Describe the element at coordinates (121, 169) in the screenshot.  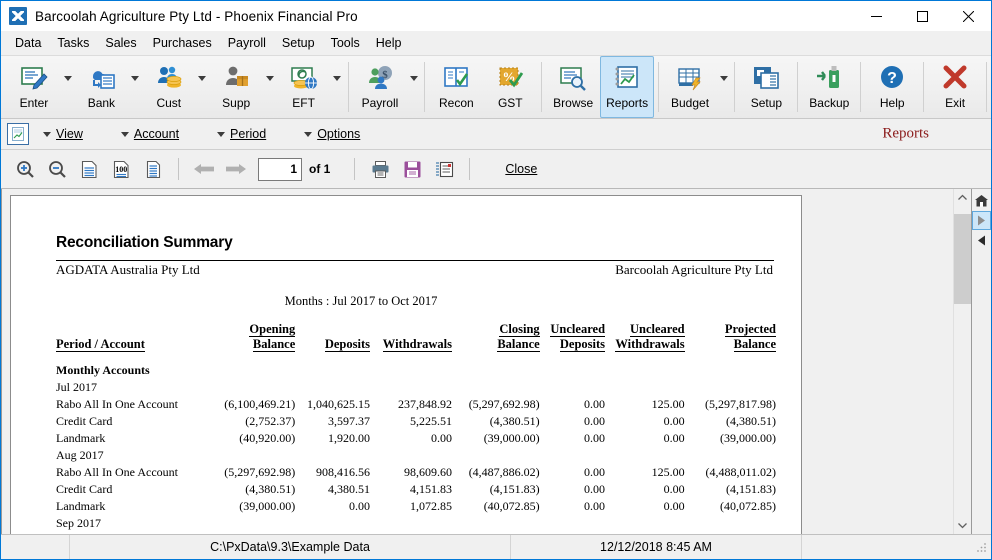
I see `zoom-100-icon: 100` at that location.